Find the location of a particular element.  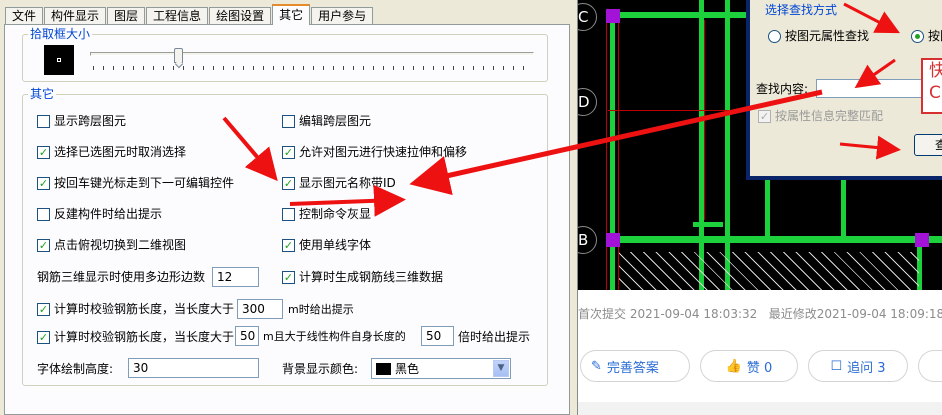

edit-icon: ✎ is located at coordinates (596, 366).